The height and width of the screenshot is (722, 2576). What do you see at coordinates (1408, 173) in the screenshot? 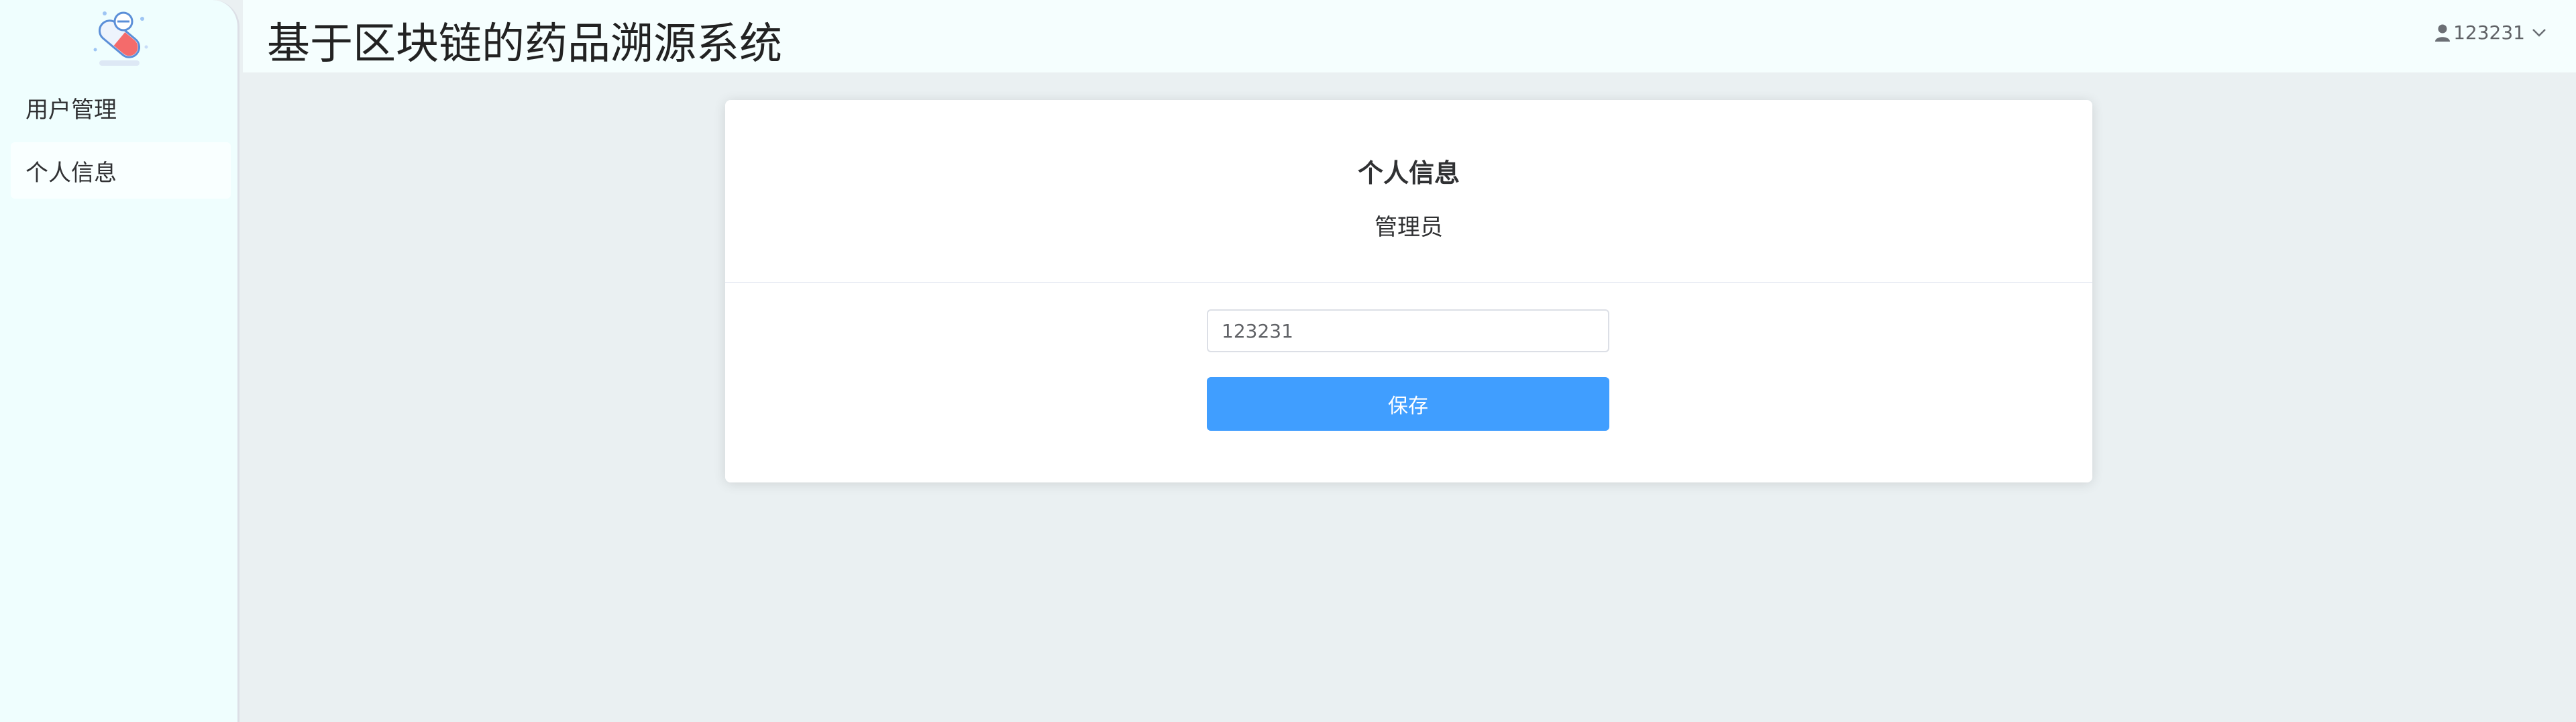
I see `card-title: 个人信息` at bounding box center [1408, 173].